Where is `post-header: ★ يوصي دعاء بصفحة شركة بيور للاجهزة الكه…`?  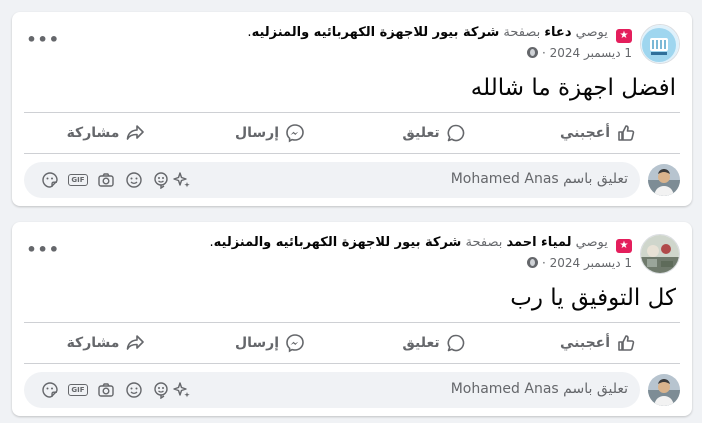 post-header: ★ يوصي دعاء بصفحة شركة بيور للاجهزة الكه… is located at coordinates (352, 46).